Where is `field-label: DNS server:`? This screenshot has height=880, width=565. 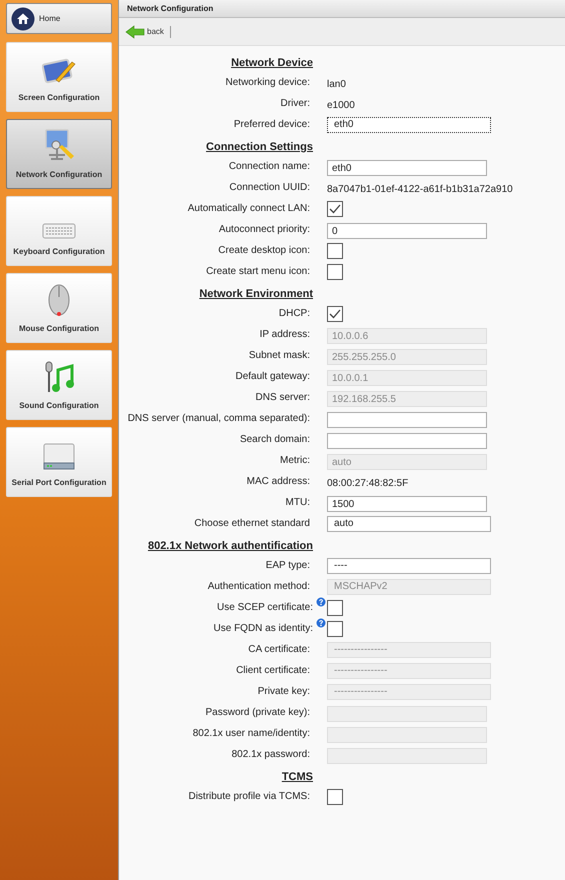 field-label: DNS server: is located at coordinates (283, 398).